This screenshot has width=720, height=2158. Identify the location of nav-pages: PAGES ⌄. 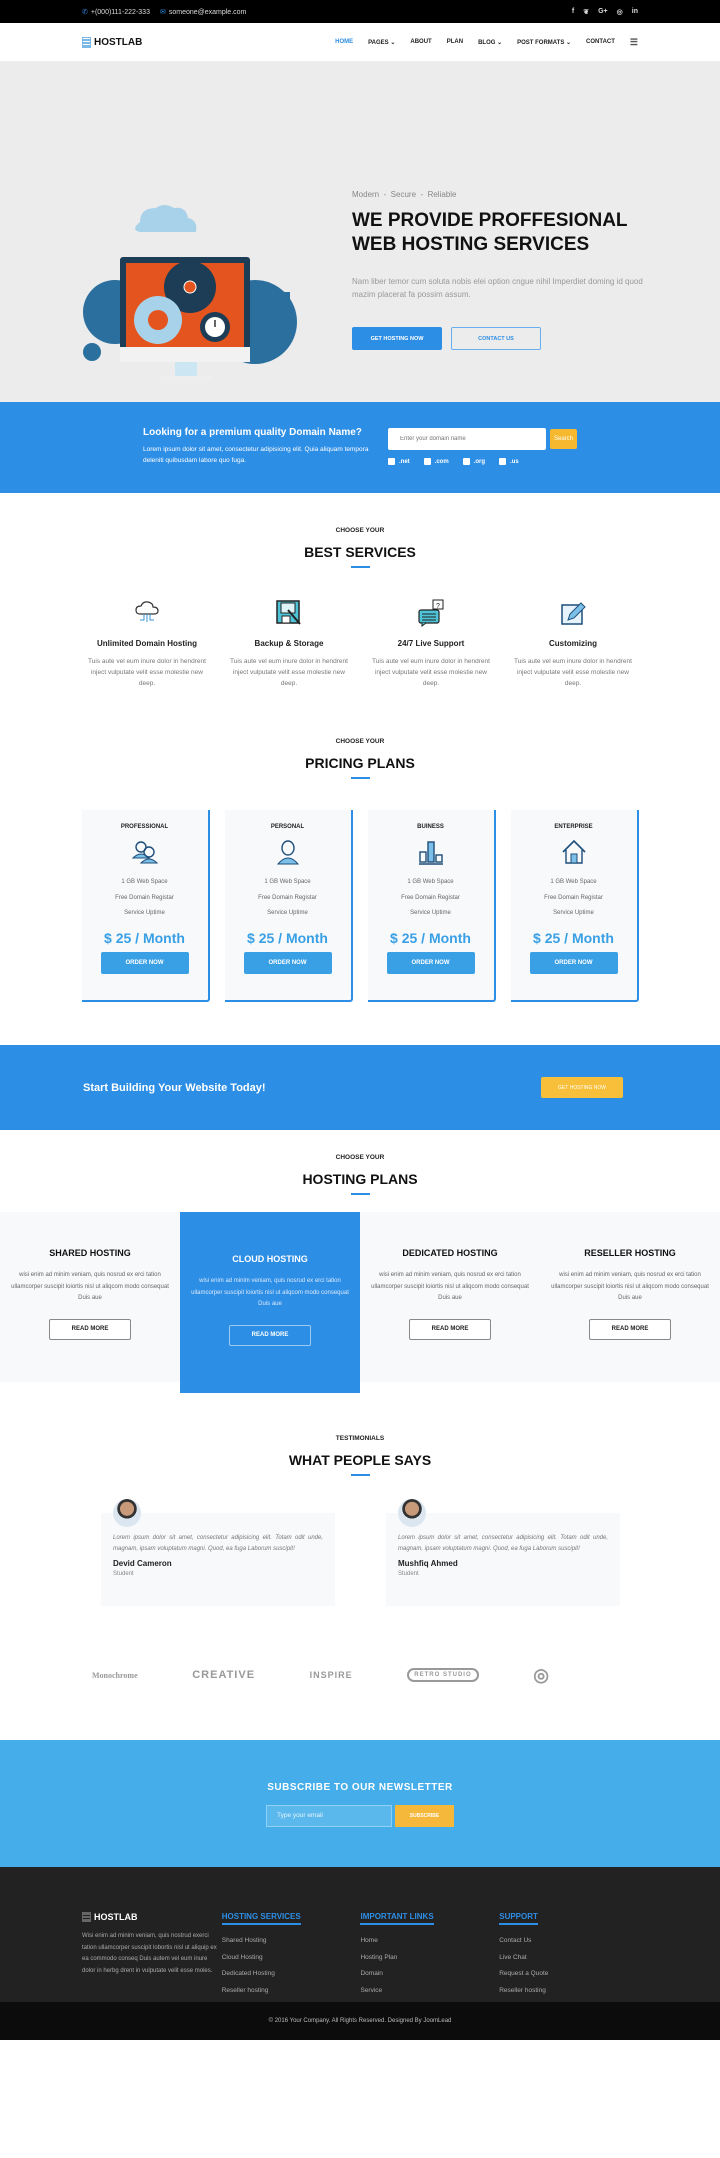
(381, 42).